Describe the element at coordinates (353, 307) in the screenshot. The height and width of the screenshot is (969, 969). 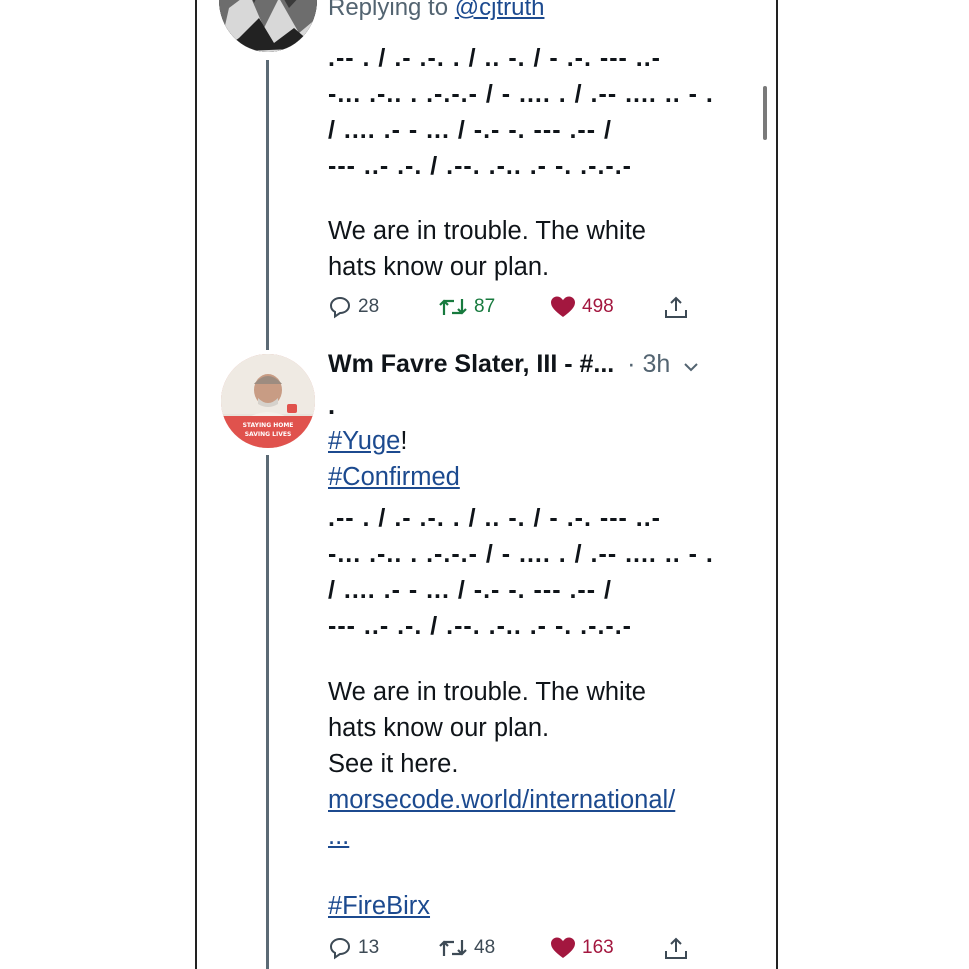
I see `reply-button: 28` at that location.